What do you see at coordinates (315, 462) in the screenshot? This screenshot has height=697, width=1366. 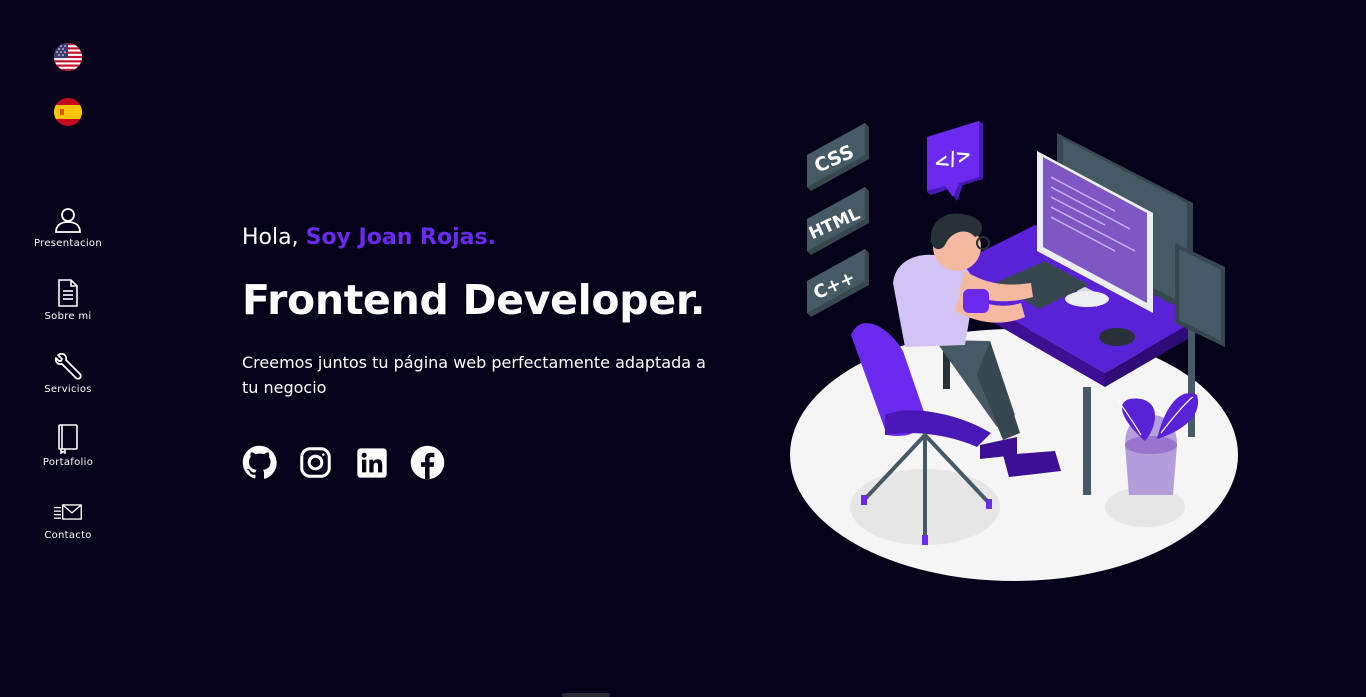 I see `instagram-icon` at bounding box center [315, 462].